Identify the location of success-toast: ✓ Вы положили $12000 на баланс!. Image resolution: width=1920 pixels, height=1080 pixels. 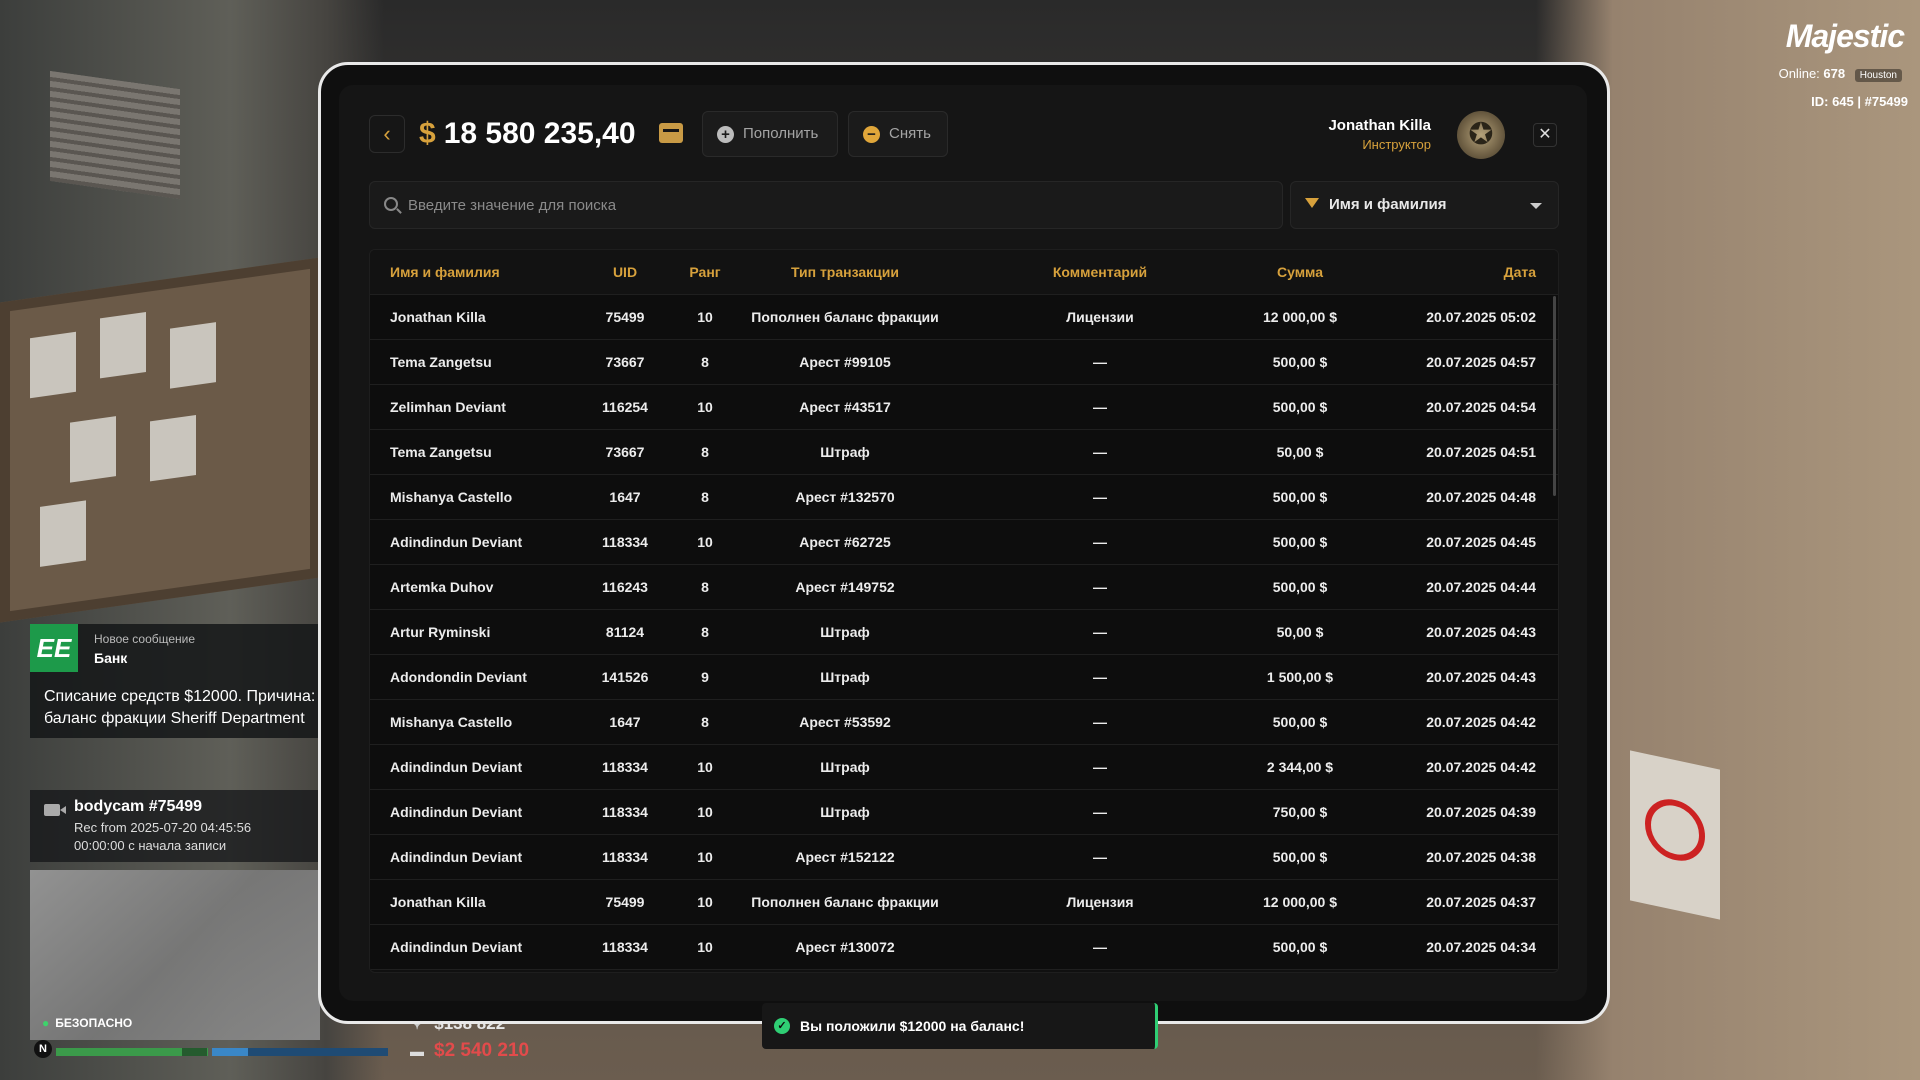
(960, 1026).